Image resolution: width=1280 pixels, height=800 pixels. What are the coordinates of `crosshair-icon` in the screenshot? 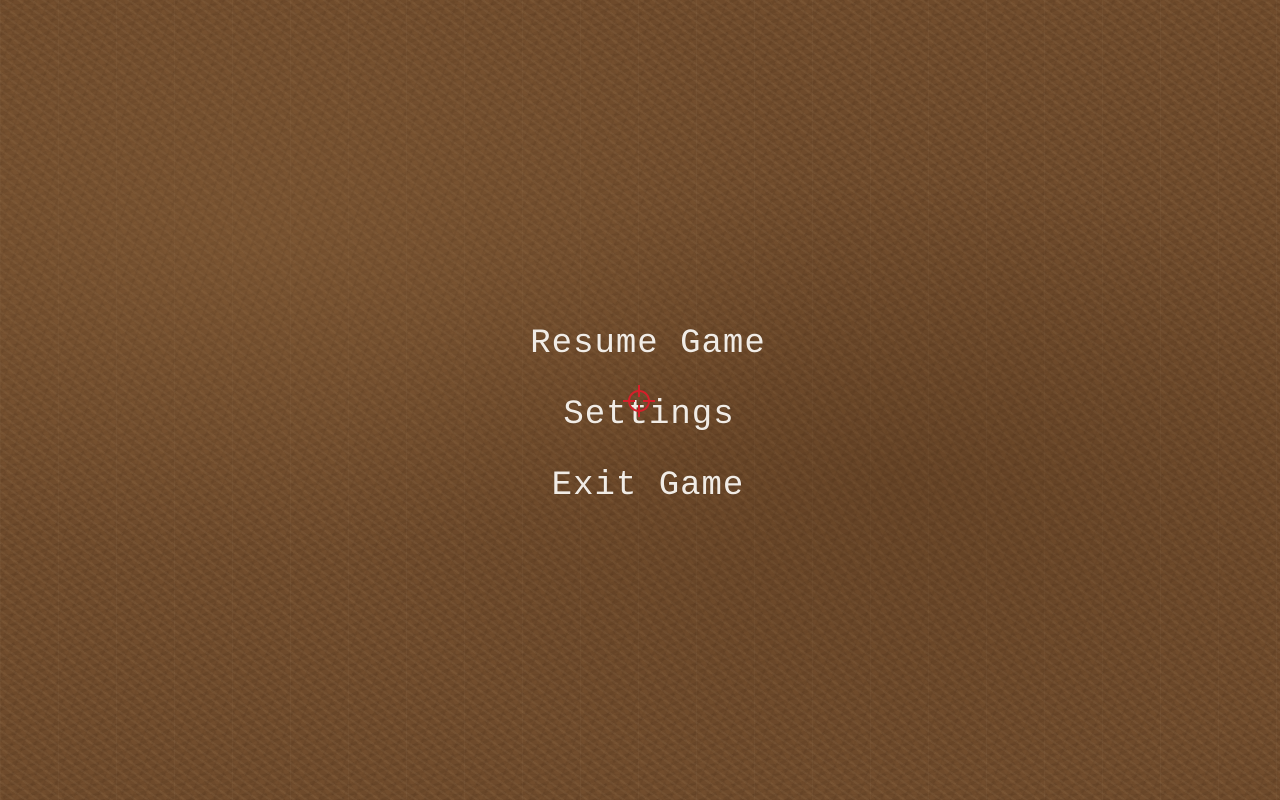 It's located at (639, 401).